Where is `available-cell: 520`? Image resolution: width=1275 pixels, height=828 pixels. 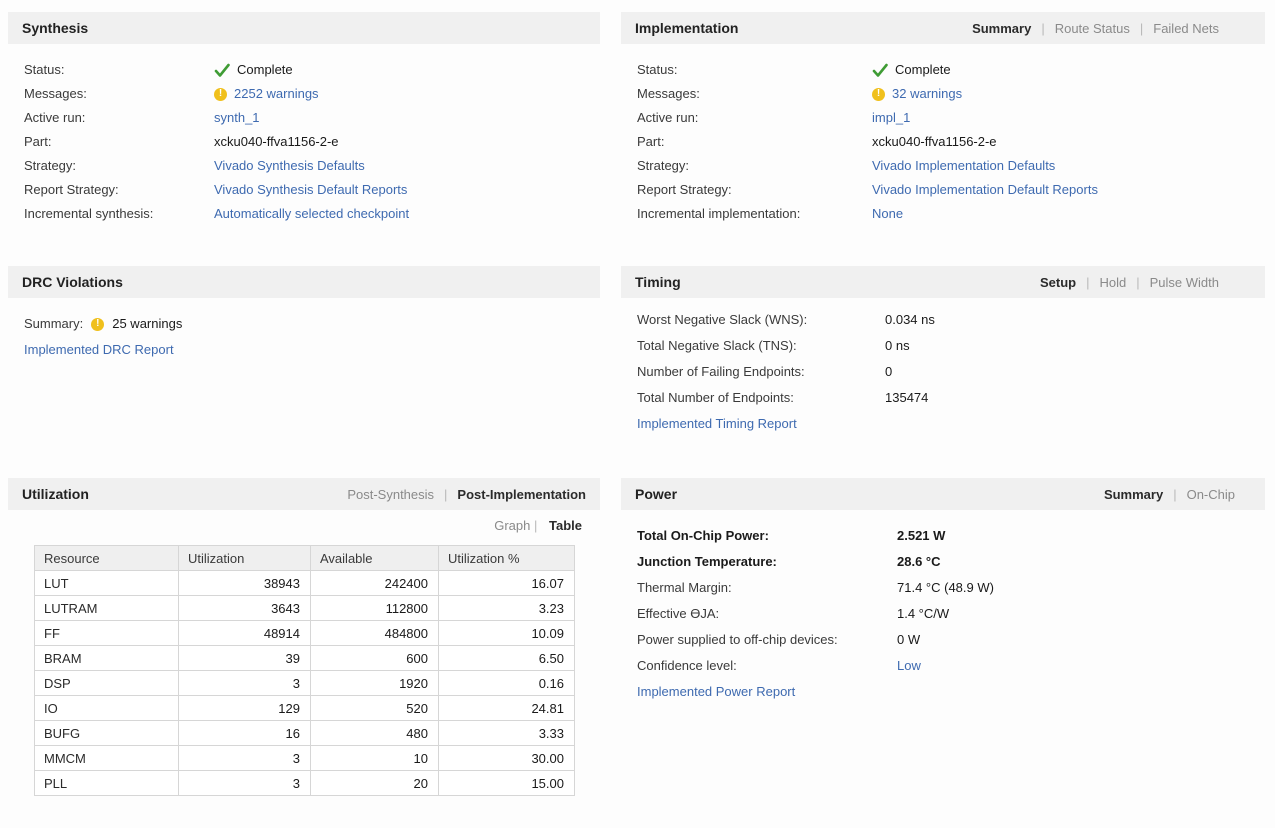
available-cell: 520 is located at coordinates (374, 708).